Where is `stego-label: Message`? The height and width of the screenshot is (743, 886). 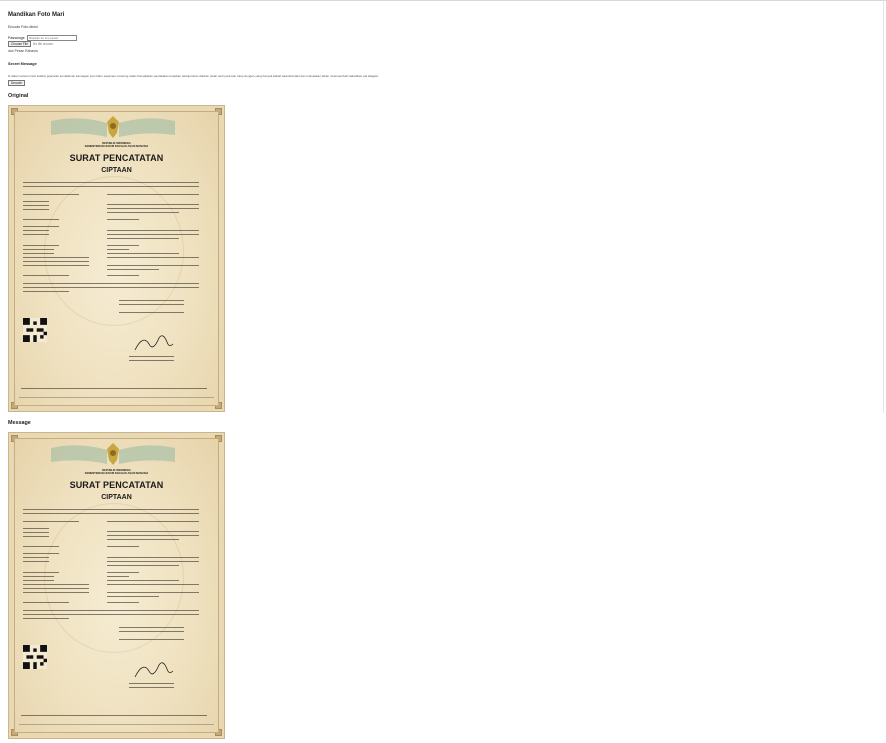
stego-label: Message is located at coordinates (19, 423).